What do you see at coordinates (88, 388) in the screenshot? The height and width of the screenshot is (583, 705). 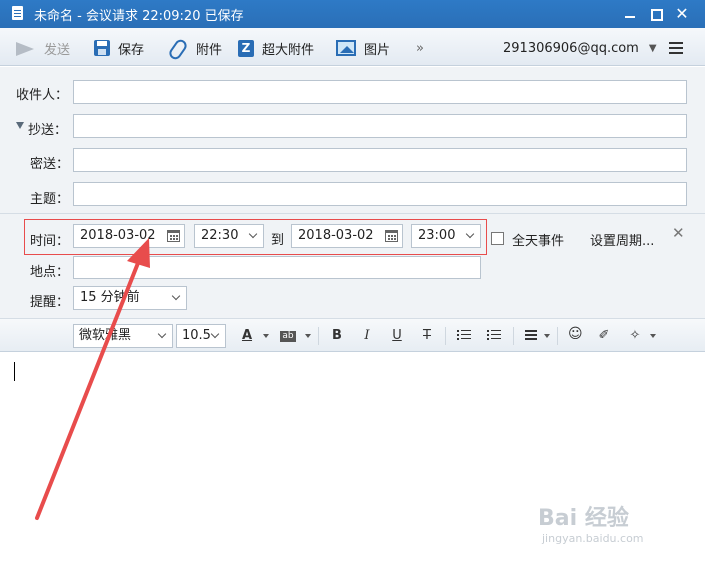 I see `arrow-shaft` at bounding box center [88, 388].